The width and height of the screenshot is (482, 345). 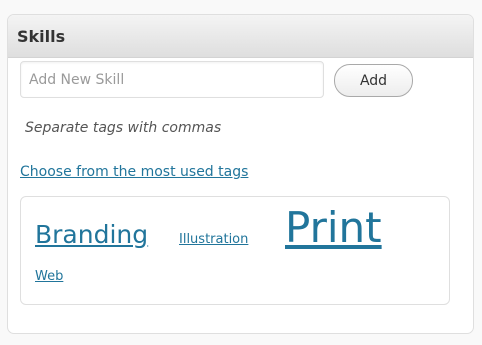 What do you see at coordinates (123, 128) in the screenshot?
I see `separator-hint: Separate tags with commas` at bounding box center [123, 128].